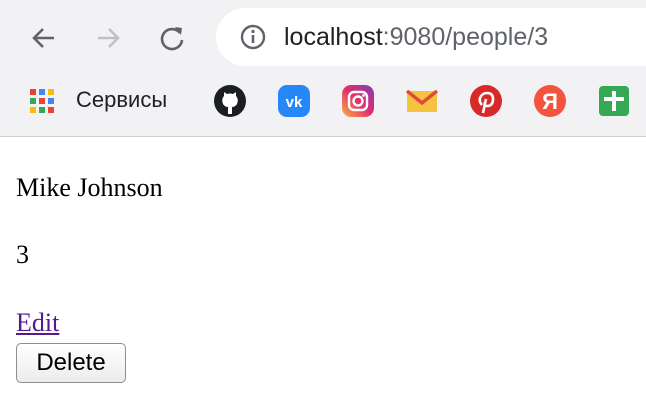 This screenshot has height=414, width=646. I want to click on apps-label: Сервисы, so click(121, 100).